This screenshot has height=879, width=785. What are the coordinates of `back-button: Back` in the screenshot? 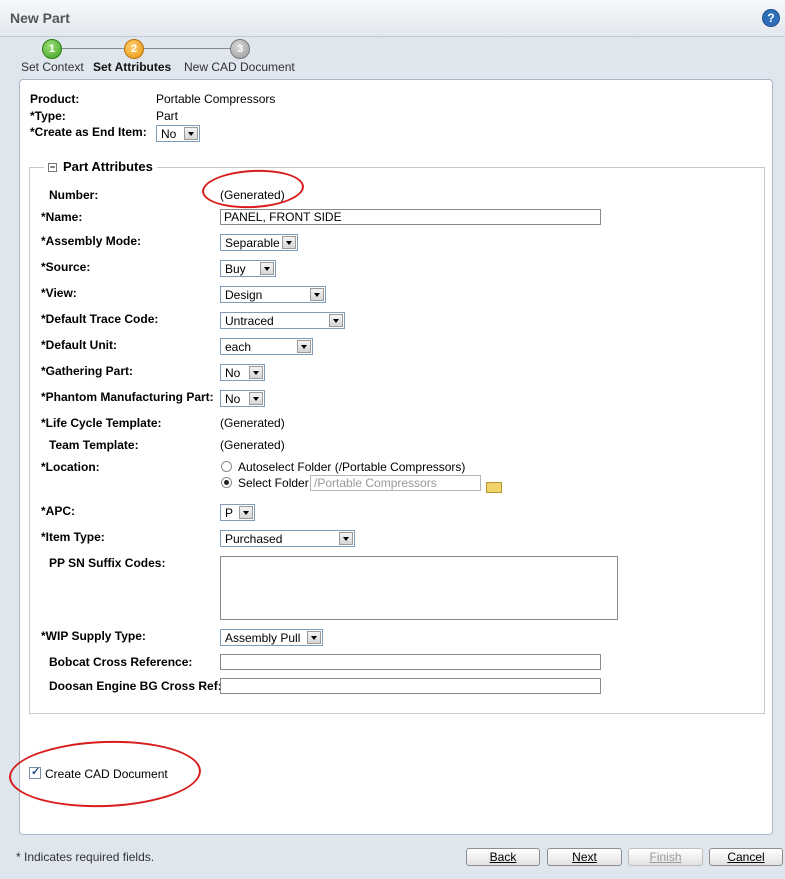 It's located at (503, 857).